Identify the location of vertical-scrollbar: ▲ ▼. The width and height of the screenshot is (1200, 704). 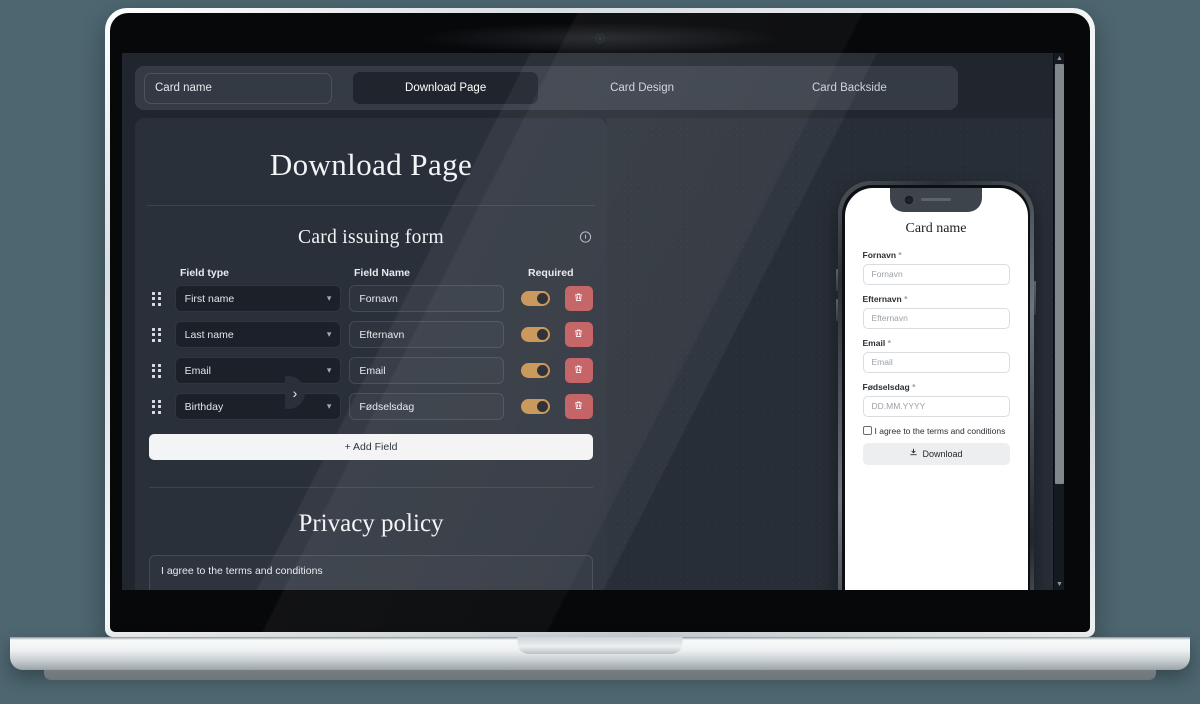
(1058, 321).